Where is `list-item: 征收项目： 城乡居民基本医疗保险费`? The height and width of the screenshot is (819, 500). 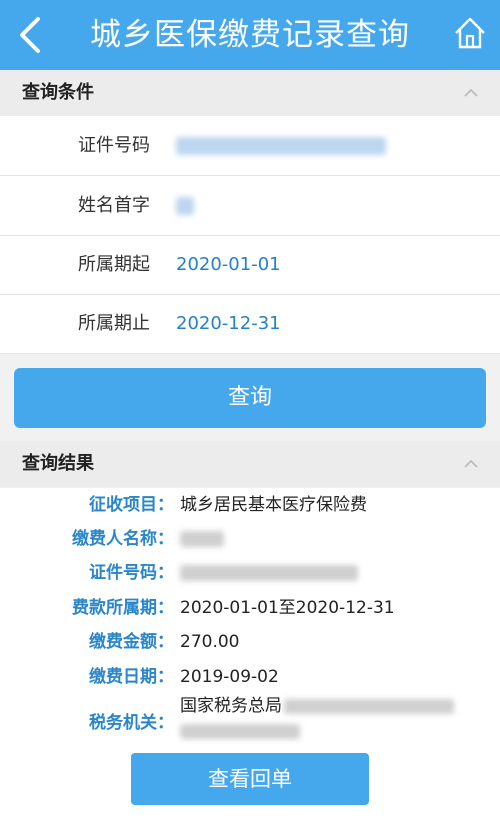
list-item: 征收项目： 城乡居民基本医疗保险费 is located at coordinates (250, 505).